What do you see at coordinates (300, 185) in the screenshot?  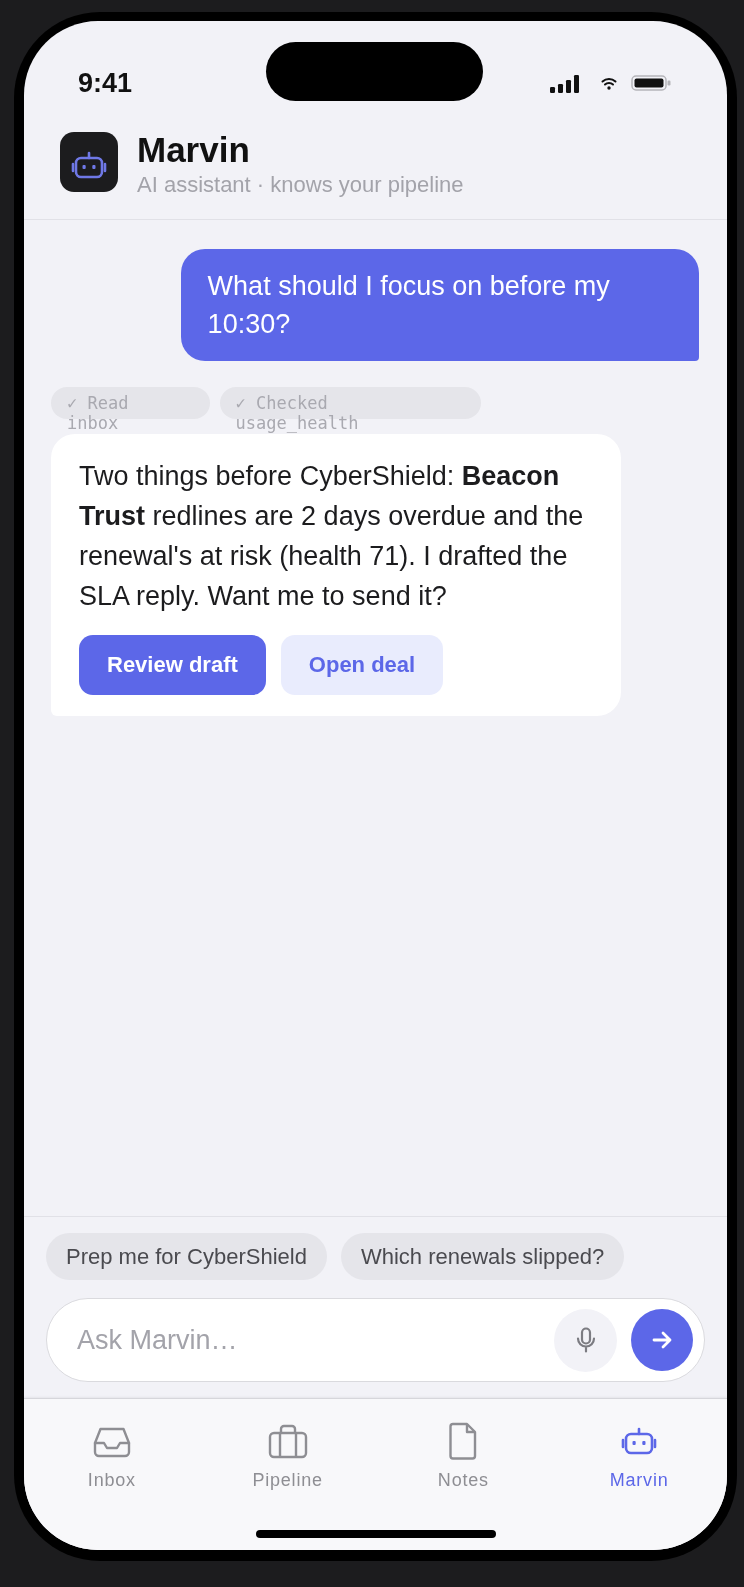 I see `chat-subtitle: AI assistant · knows your pipeline` at bounding box center [300, 185].